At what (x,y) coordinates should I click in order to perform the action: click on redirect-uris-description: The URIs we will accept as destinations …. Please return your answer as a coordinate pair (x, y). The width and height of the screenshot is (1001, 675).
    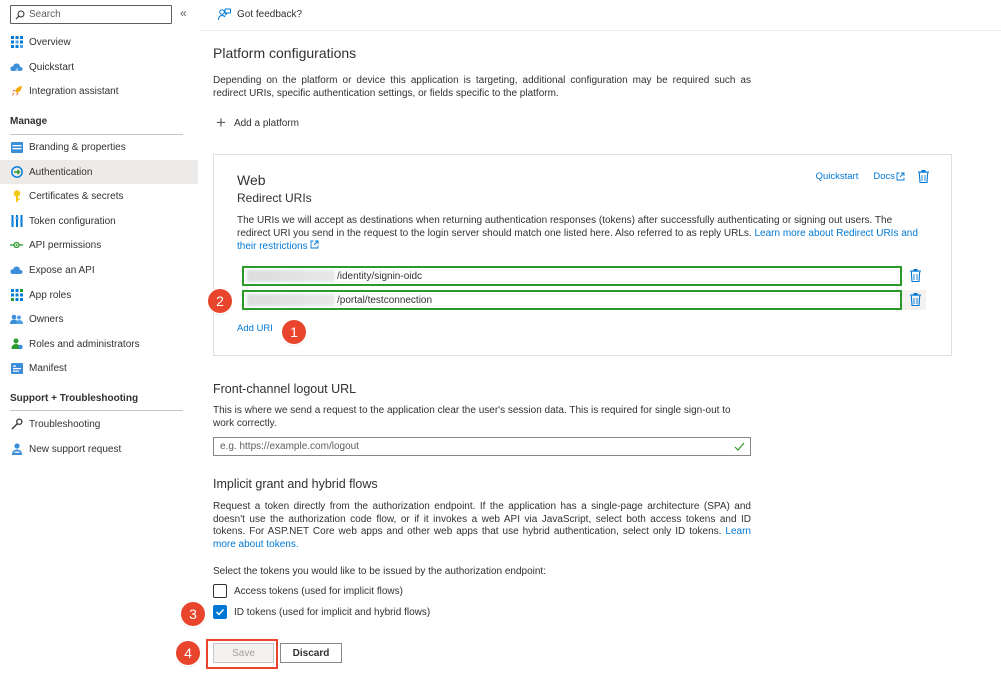
    Looking at the image, I should click on (582, 234).